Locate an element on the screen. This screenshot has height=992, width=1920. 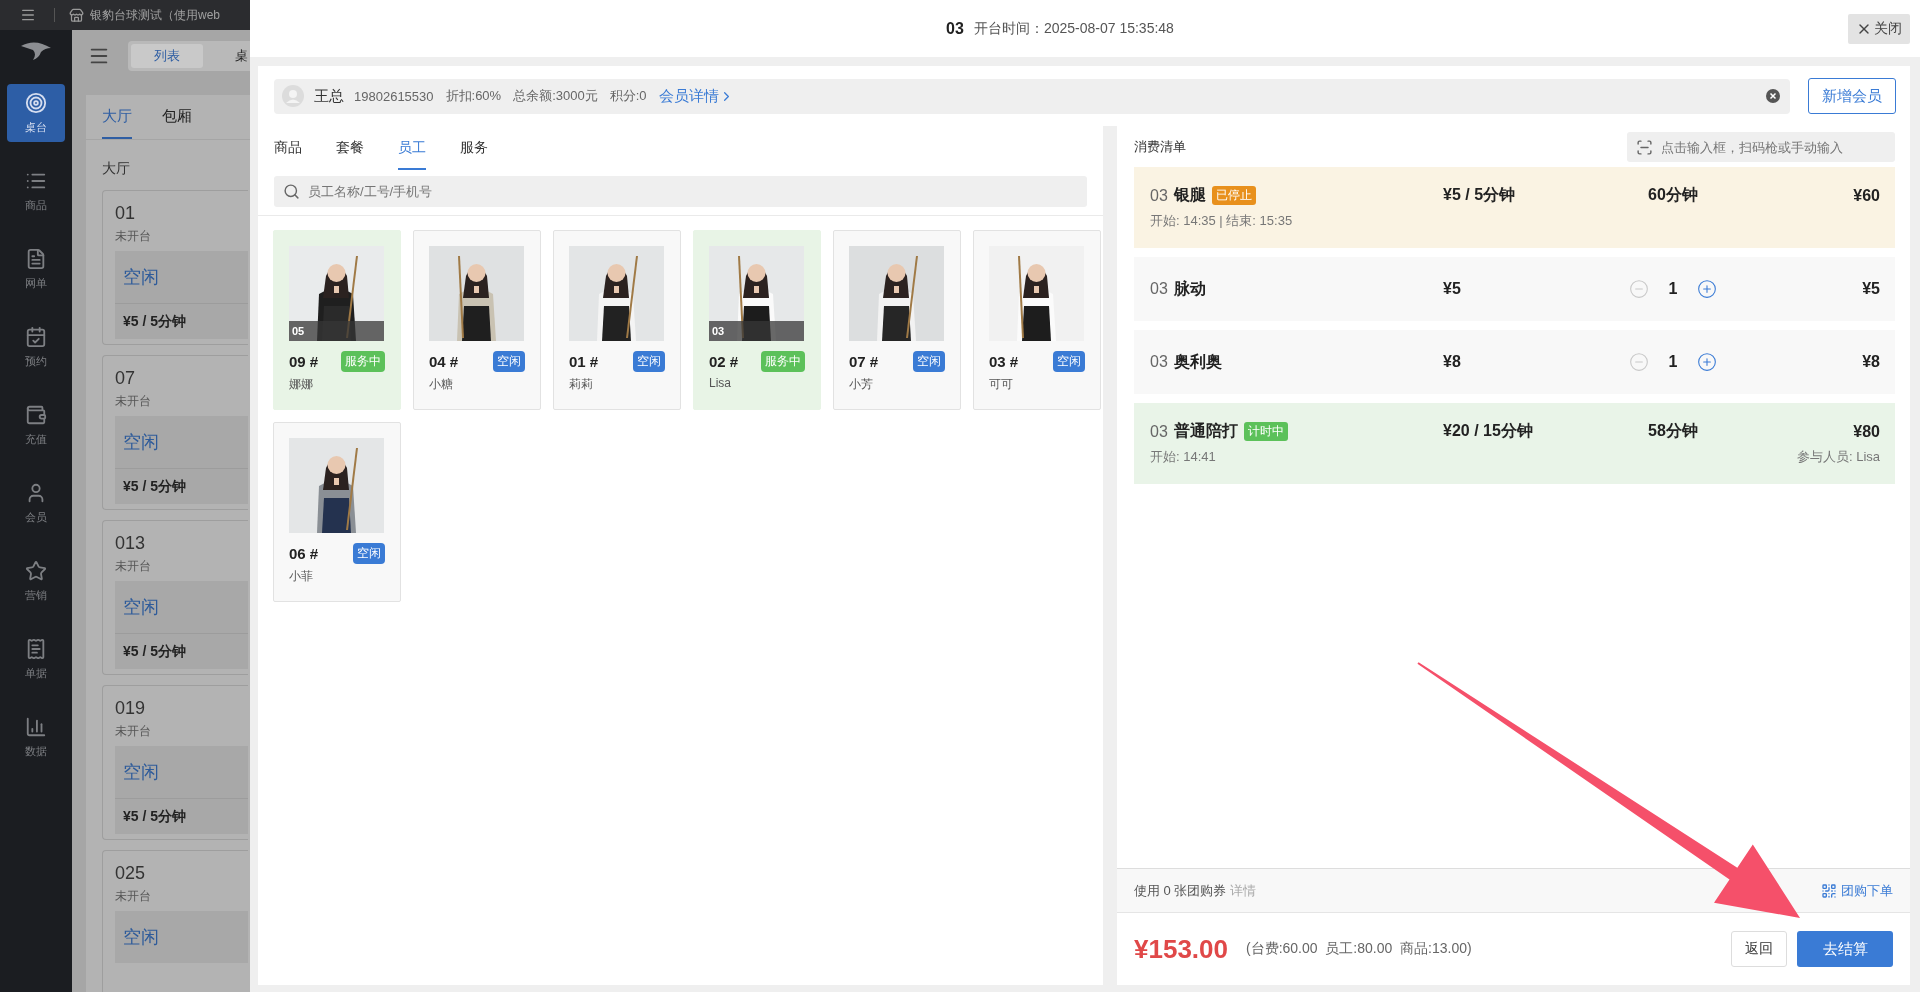
nav-item: 网单 is located at coordinates (36, 269).